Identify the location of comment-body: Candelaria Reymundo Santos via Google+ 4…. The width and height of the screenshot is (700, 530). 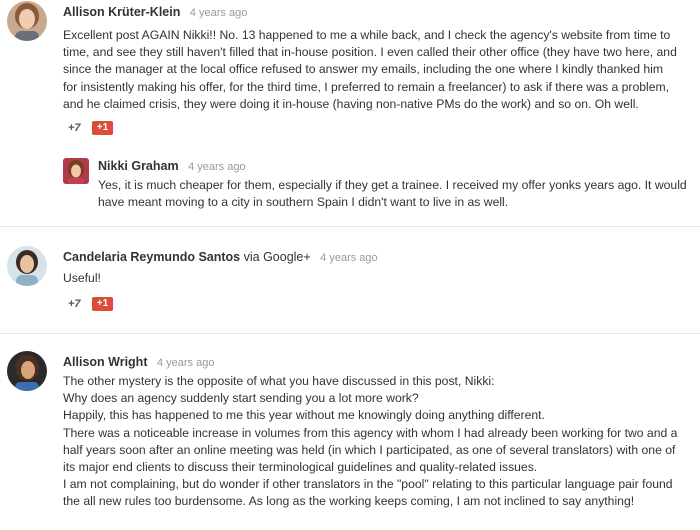
(378, 268).